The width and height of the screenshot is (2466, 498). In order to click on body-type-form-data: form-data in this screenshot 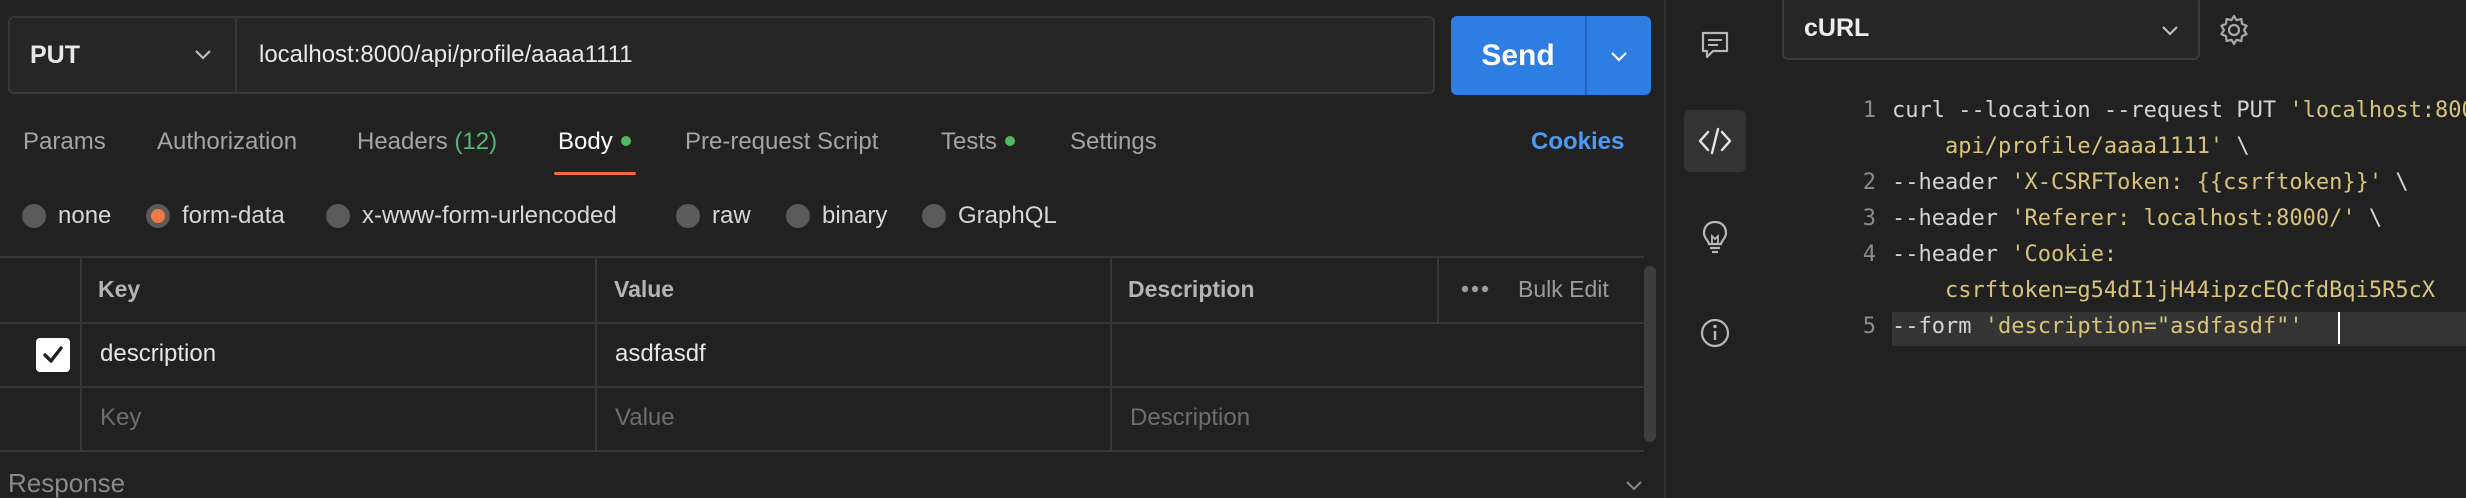, I will do `click(215, 216)`.